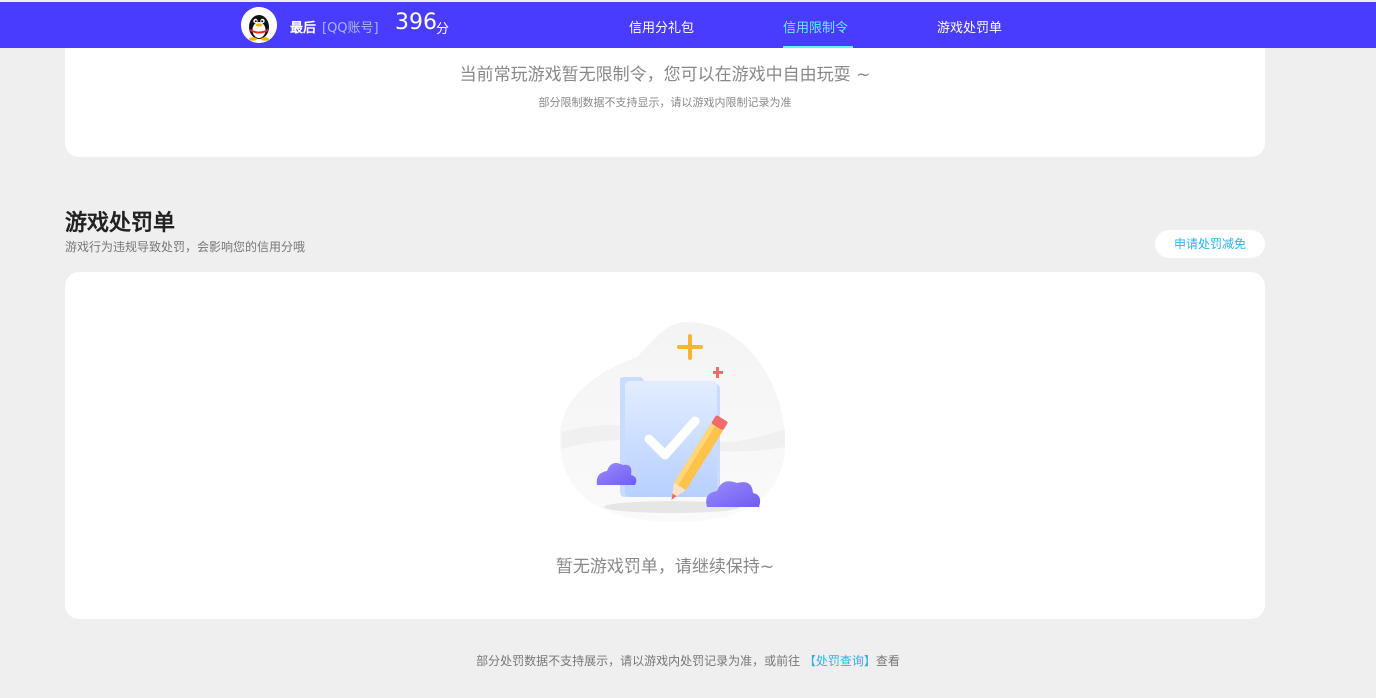 This screenshot has height=698, width=1376. I want to click on empty-folder-pencil-illustration, so click(672, 422).